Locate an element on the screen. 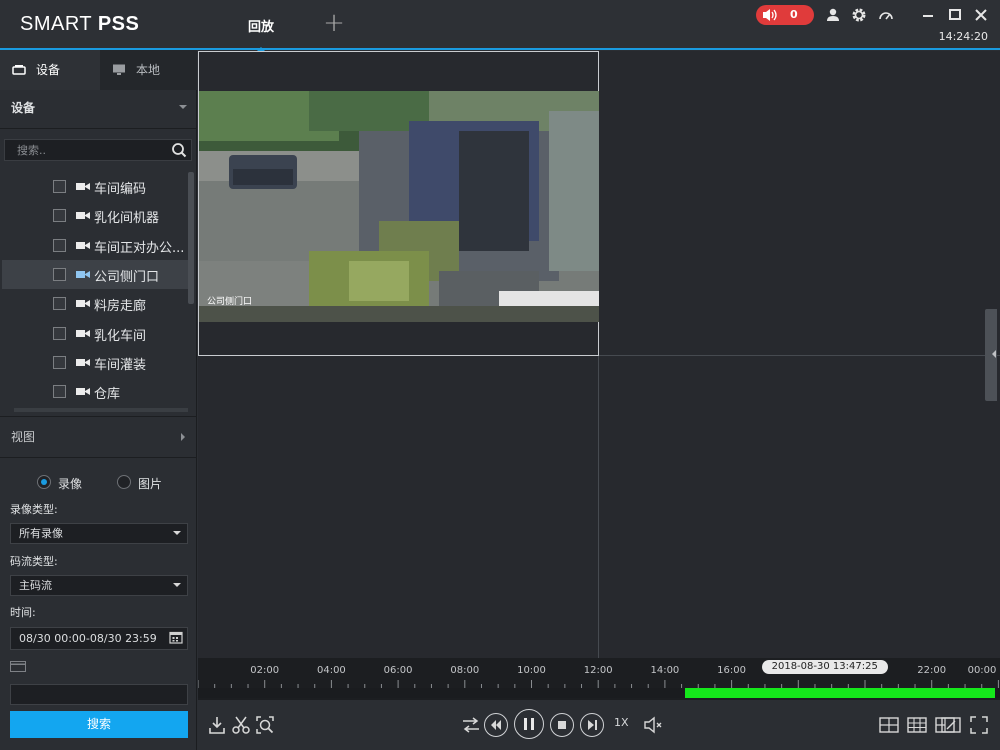 Image resolution: width=1000 pixels, height=750 pixels. pause-icon is located at coordinates (529, 724).